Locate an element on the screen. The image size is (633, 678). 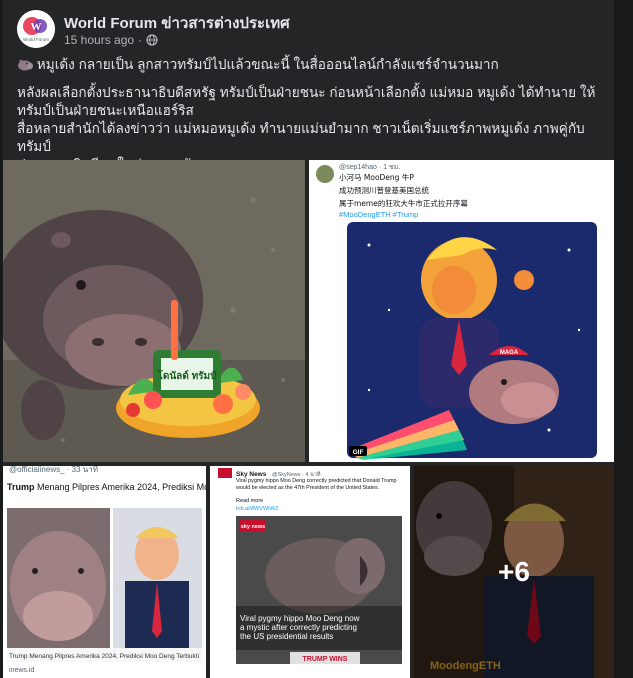
world-forum-logo-icon: W World Forum is located at coordinates (36, 29).